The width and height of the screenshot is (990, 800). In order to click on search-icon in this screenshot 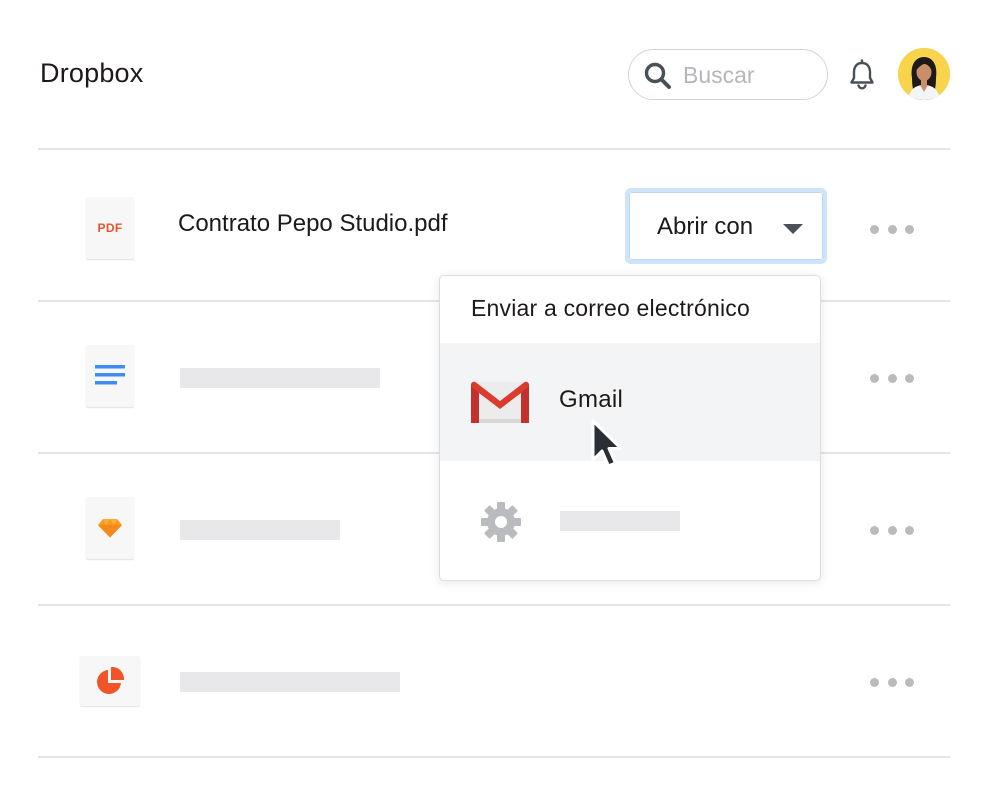, I will do `click(657, 75)`.